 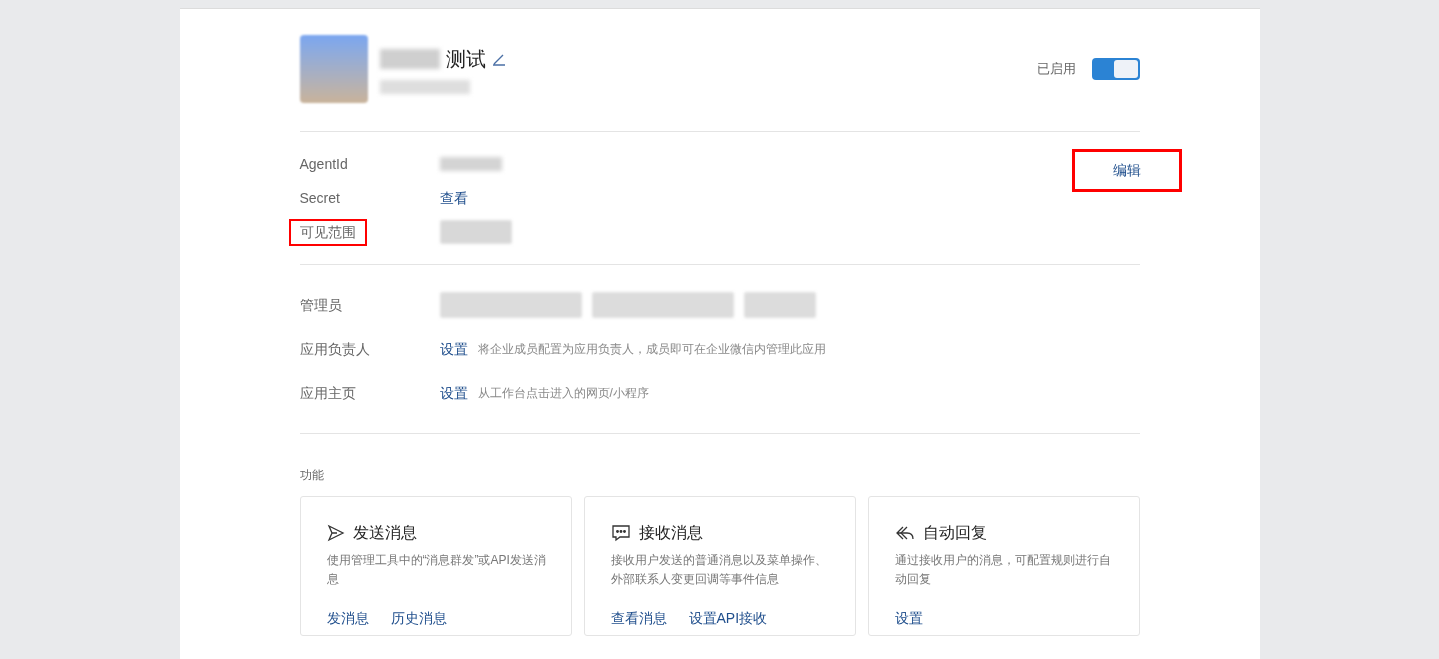 I want to click on enable-toggle, so click(x=1115, y=69).